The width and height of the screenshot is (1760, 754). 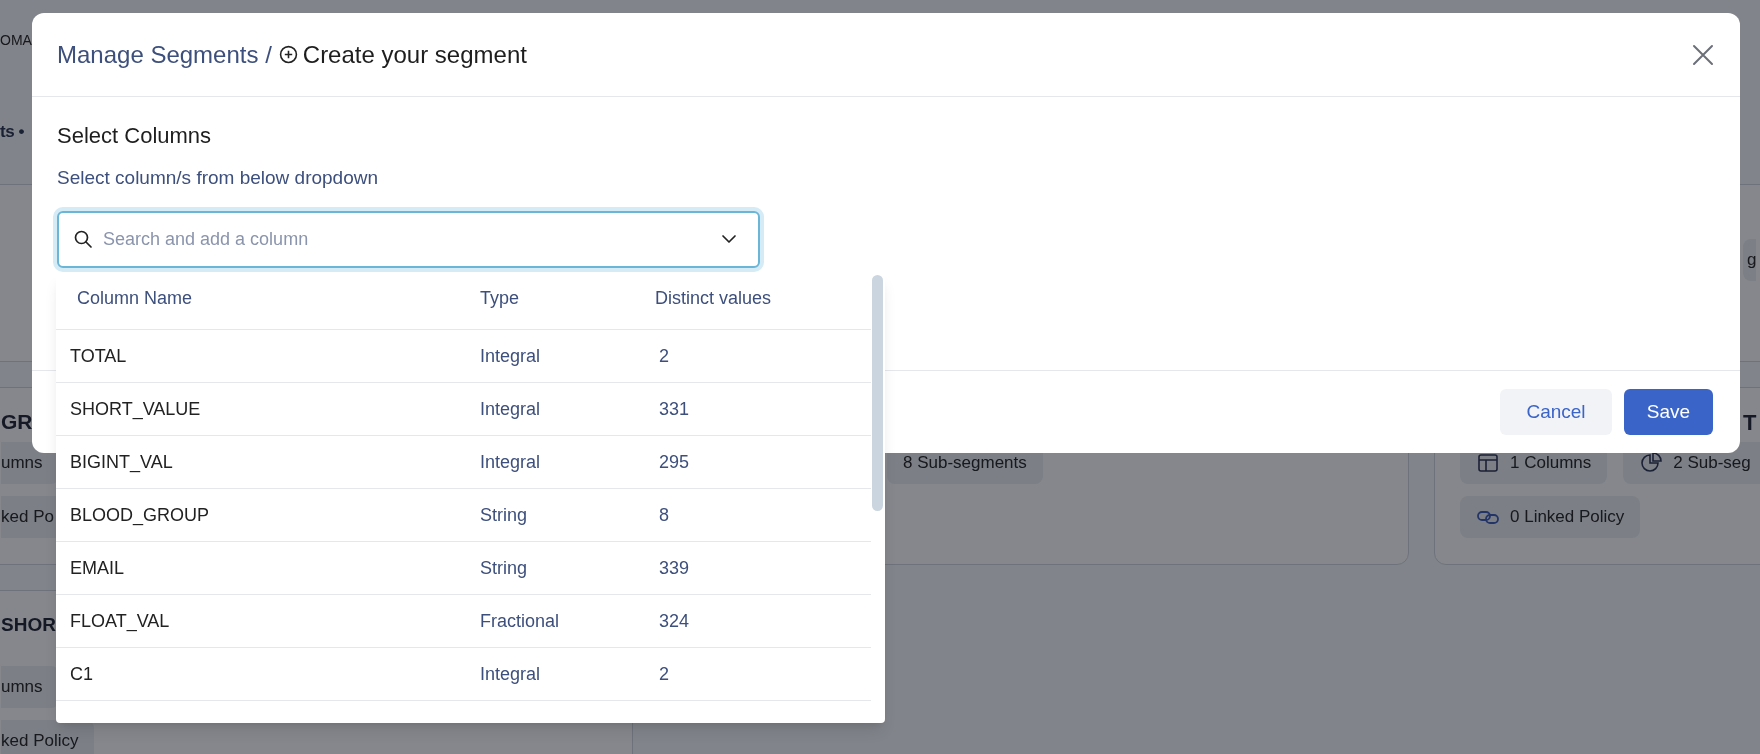 I want to click on pie-chart-icon, so click(x=1651, y=463).